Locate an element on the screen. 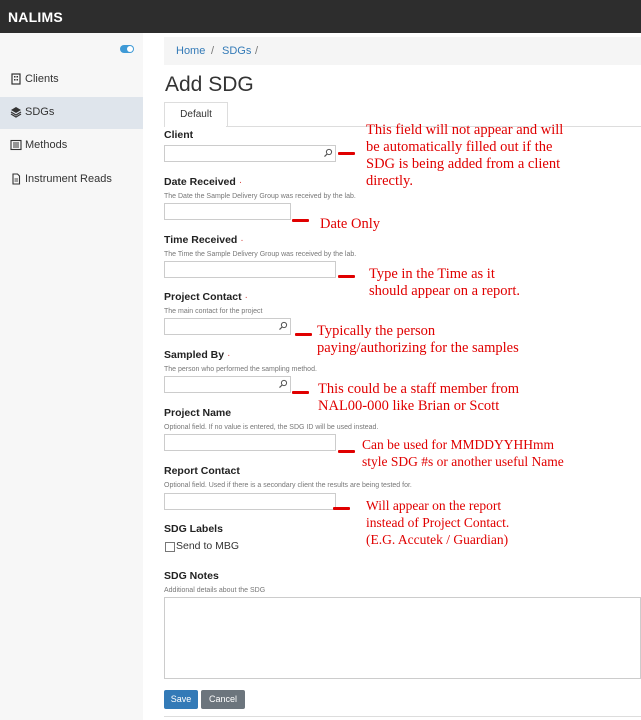 The image size is (641, 720). project-contact-label-text: Project Contact is located at coordinates (203, 297).